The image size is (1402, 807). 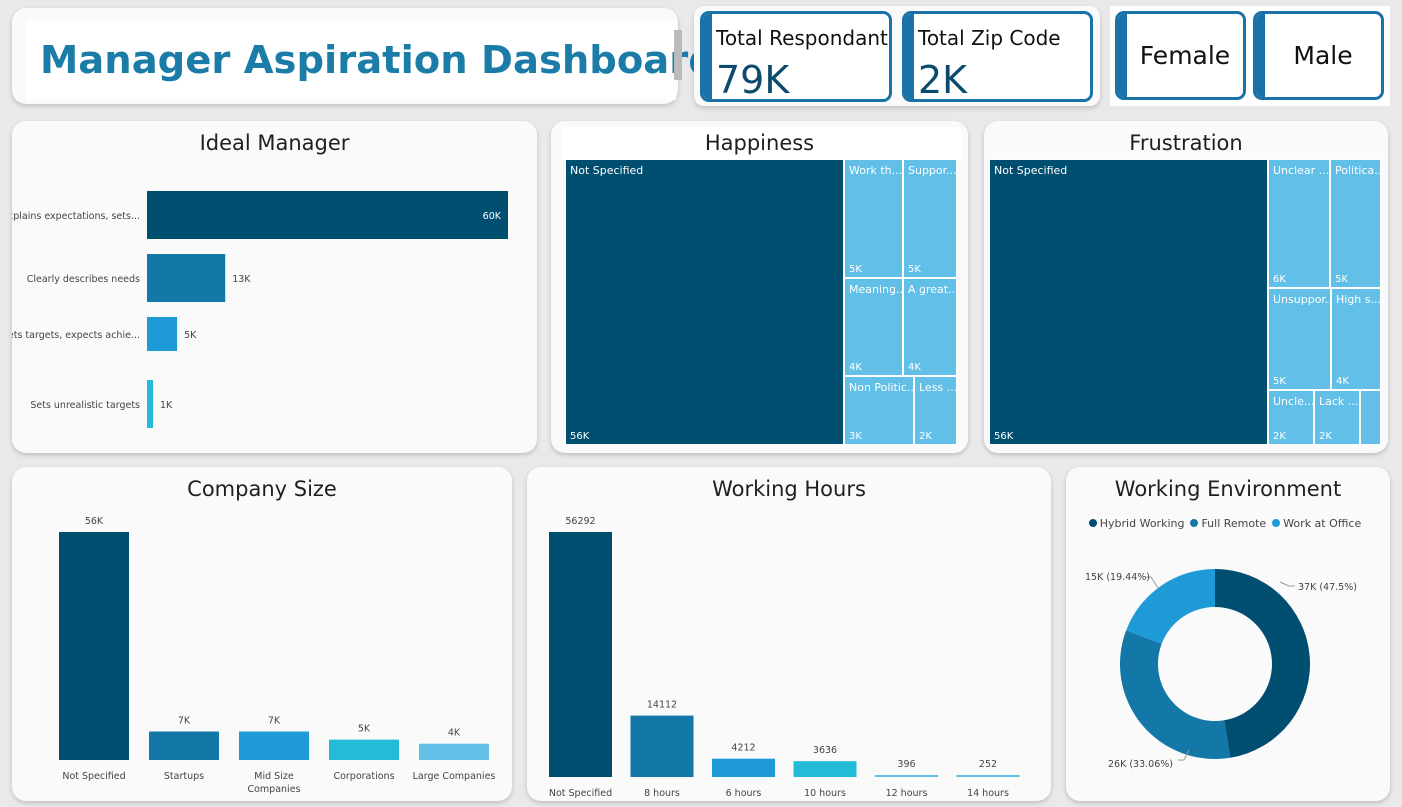 I want to click on working-hours-data-label: 3636, so click(x=825, y=750).